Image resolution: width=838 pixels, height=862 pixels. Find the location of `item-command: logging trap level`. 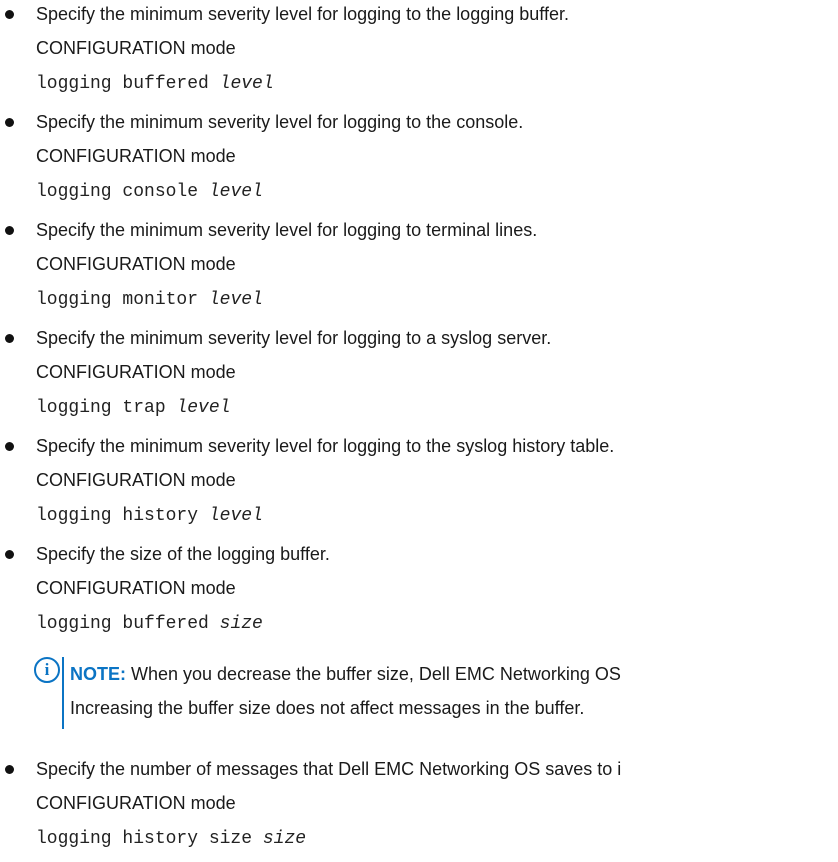

item-command: logging trap level is located at coordinates (133, 408).